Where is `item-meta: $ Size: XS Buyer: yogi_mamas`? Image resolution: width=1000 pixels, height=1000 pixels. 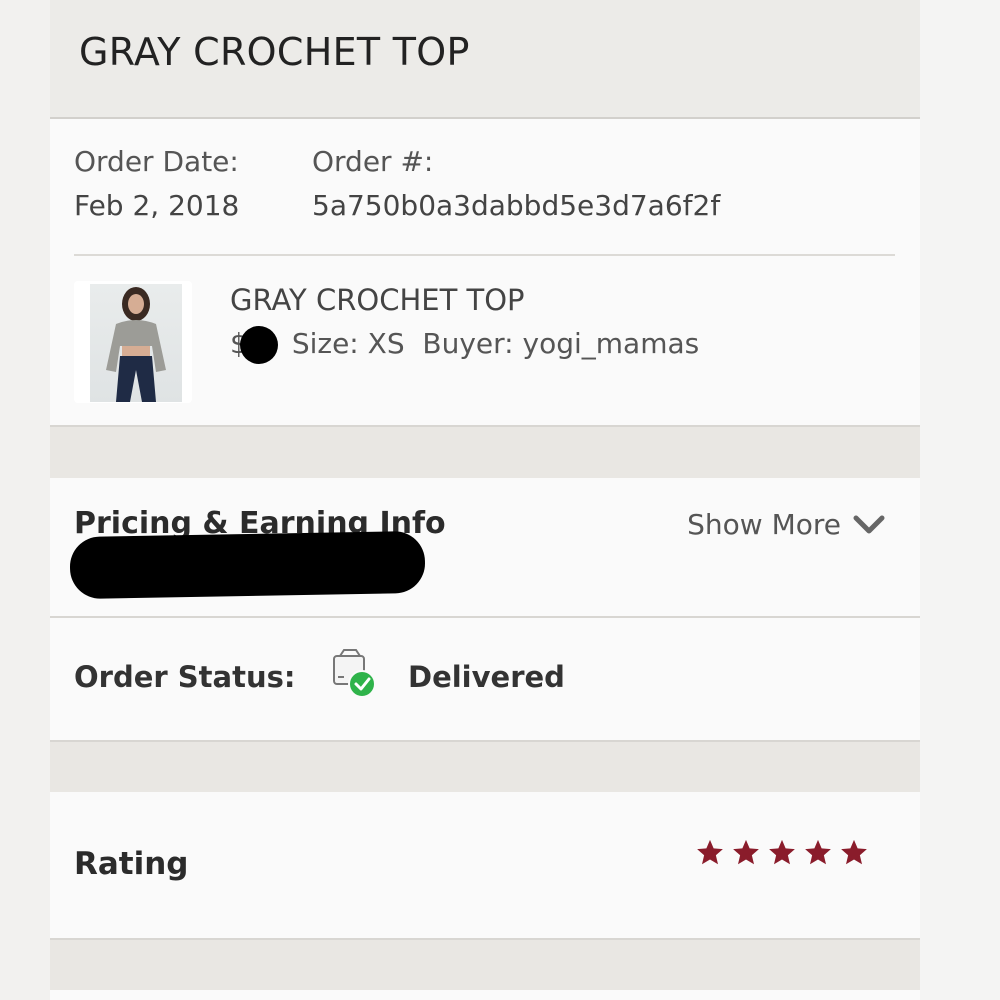 item-meta: $ Size: XS Buyer: yogi_mamas is located at coordinates (464, 345).